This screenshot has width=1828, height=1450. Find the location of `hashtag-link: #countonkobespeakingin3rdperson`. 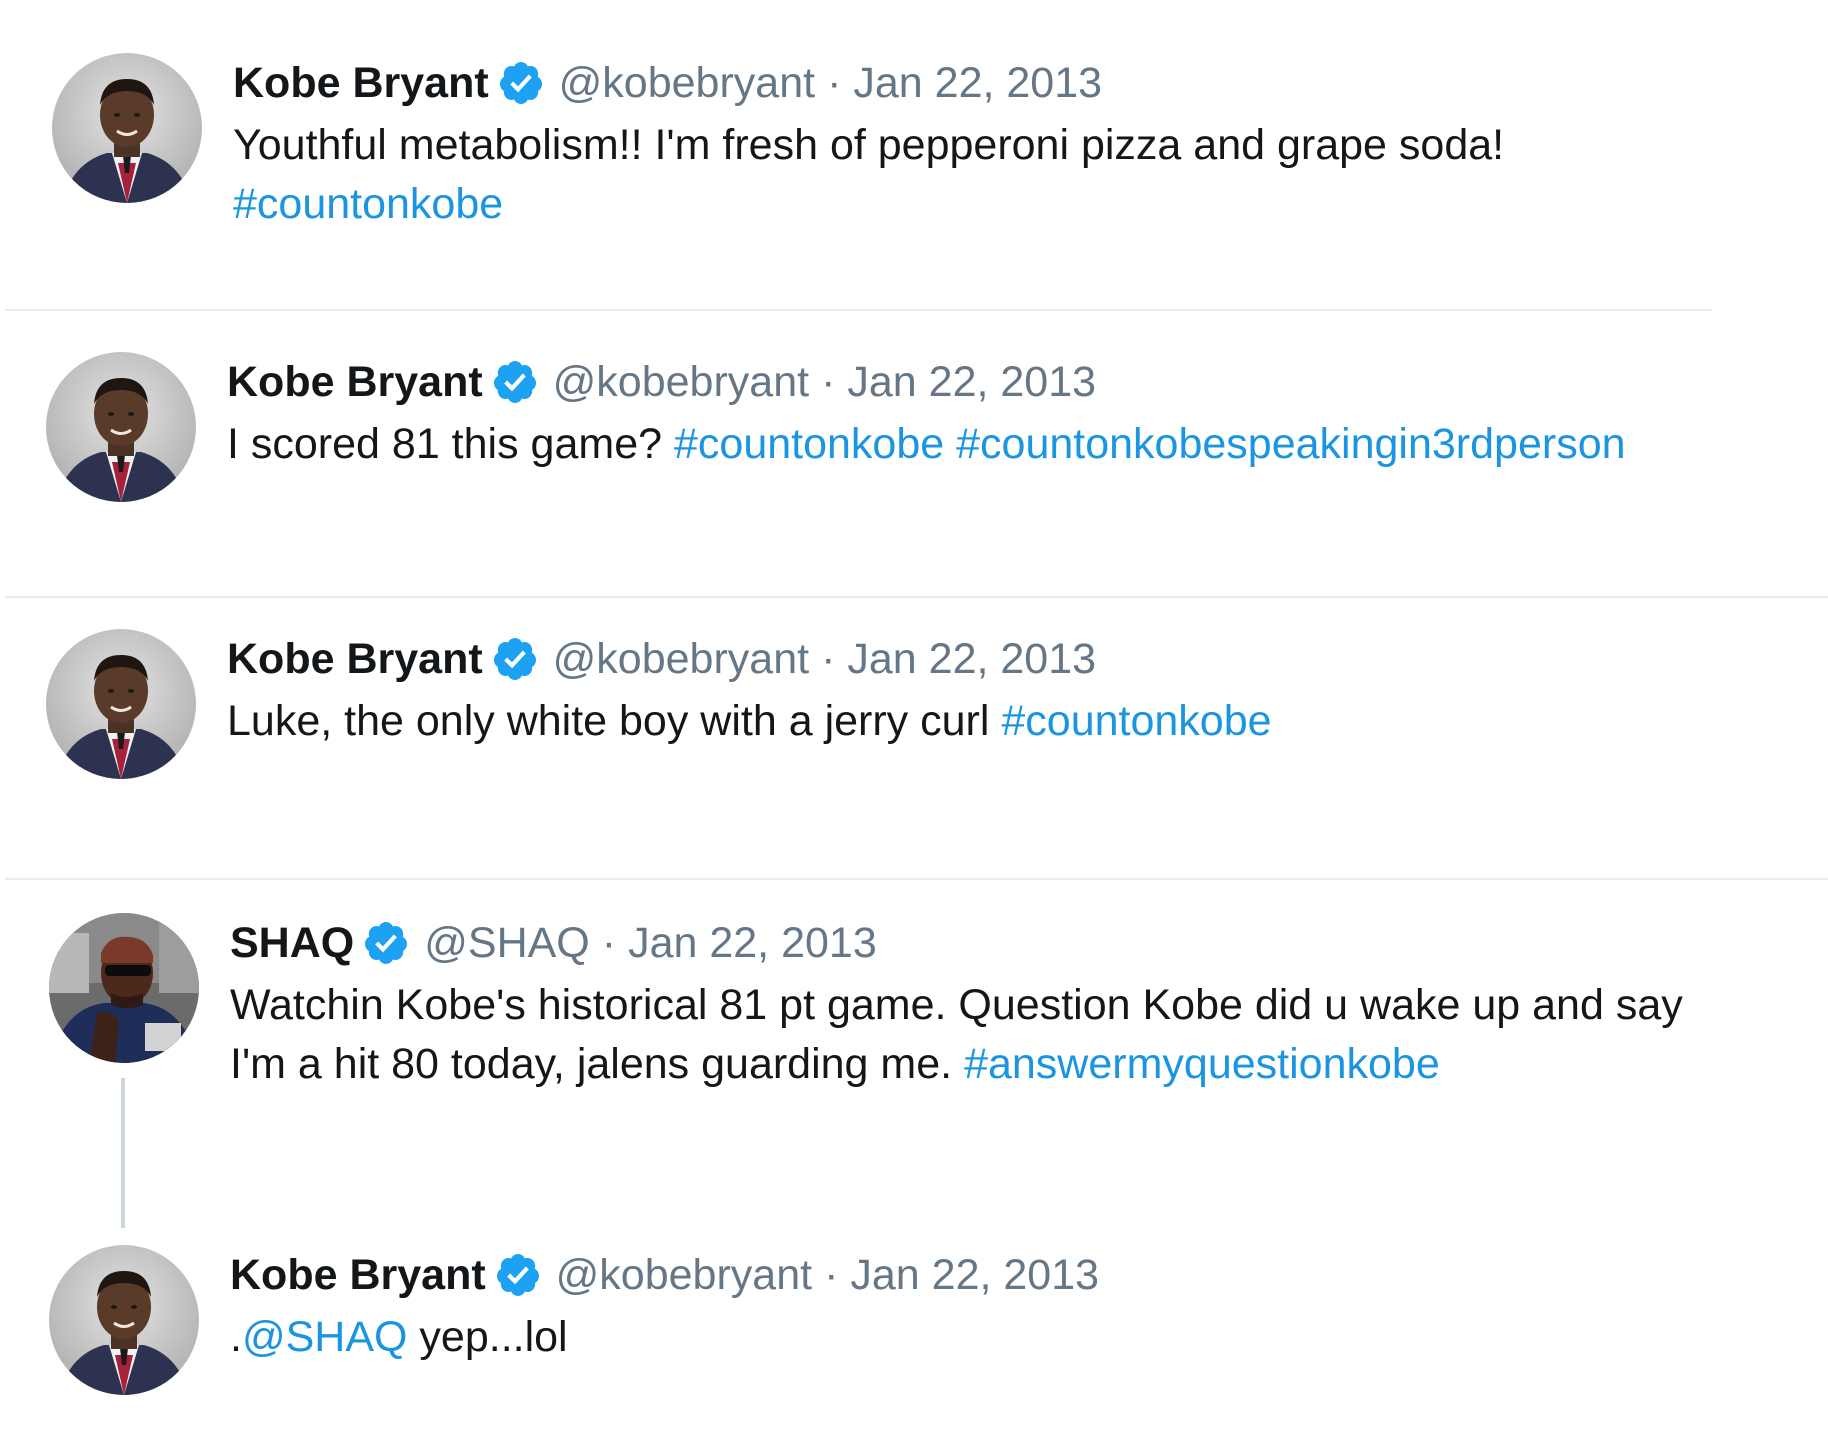

hashtag-link: #countonkobespeakingin3rdperson is located at coordinates (1290, 444).